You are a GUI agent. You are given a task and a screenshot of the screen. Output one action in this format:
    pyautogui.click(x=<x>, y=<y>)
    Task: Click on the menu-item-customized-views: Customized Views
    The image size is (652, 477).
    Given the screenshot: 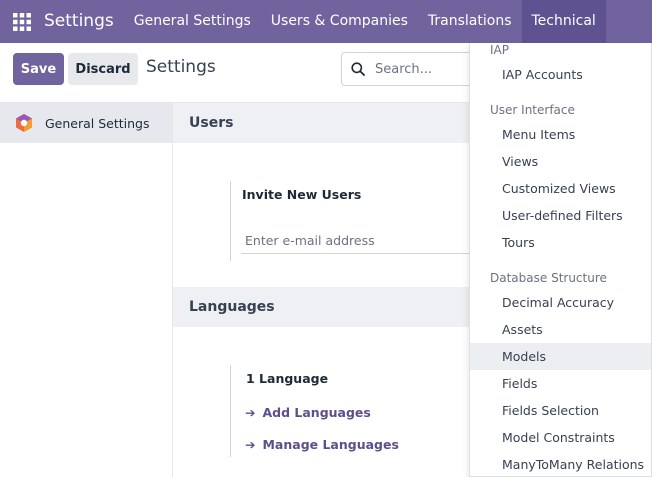 What is the action you would take?
    pyautogui.click(x=560, y=188)
    